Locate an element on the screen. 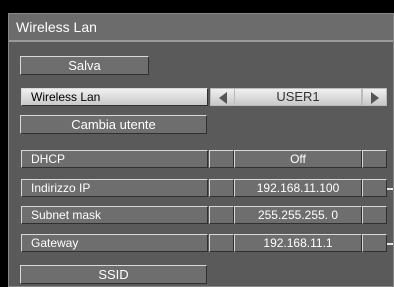 The height and width of the screenshot is (287, 394). subnet-mask-label: Subnet mask is located at coordinates (114, 215).